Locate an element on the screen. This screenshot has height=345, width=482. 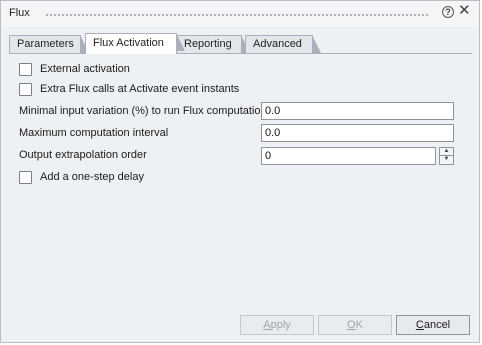
ok-button: OK is located at coordinates (355, 325).